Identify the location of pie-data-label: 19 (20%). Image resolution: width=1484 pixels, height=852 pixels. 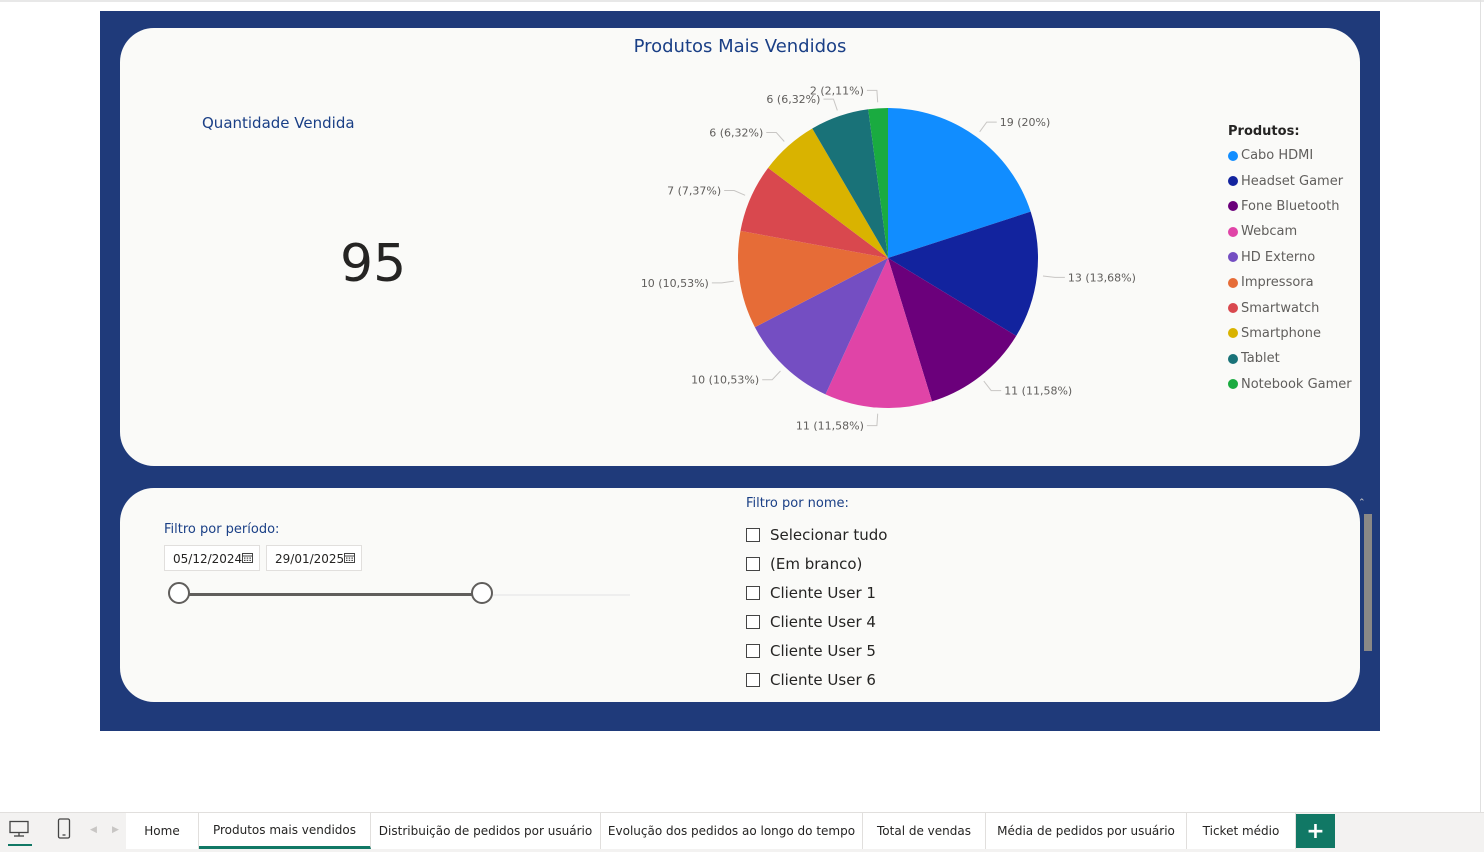
(1025, 122).